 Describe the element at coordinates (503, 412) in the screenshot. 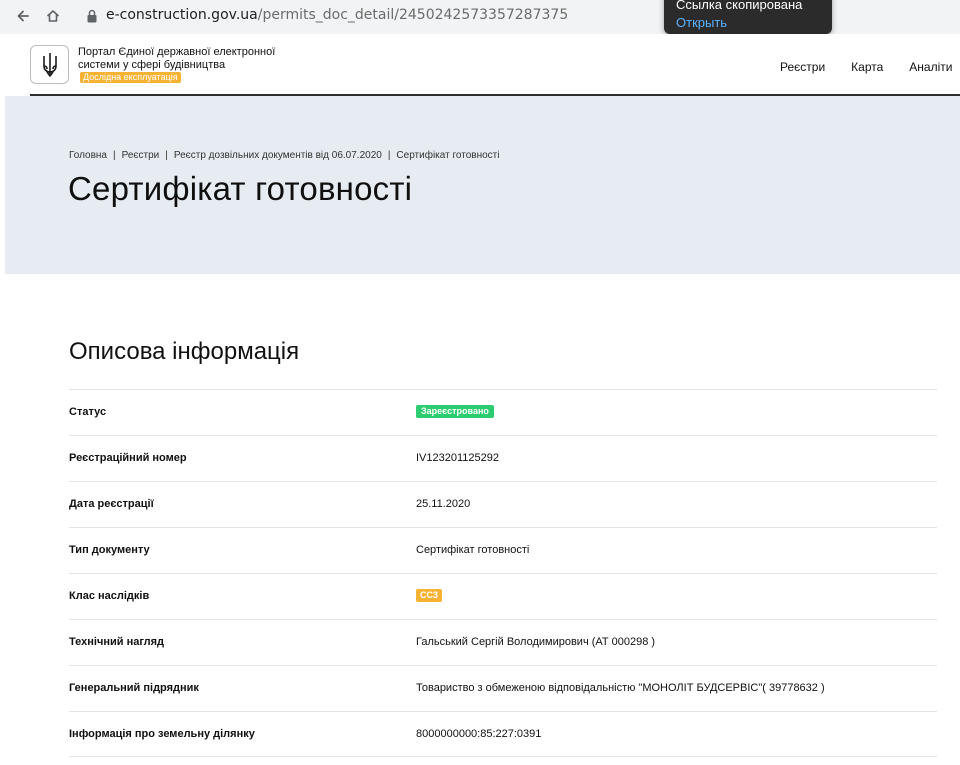

I see `info-row-status: Статус Зареєстровано` at that location.